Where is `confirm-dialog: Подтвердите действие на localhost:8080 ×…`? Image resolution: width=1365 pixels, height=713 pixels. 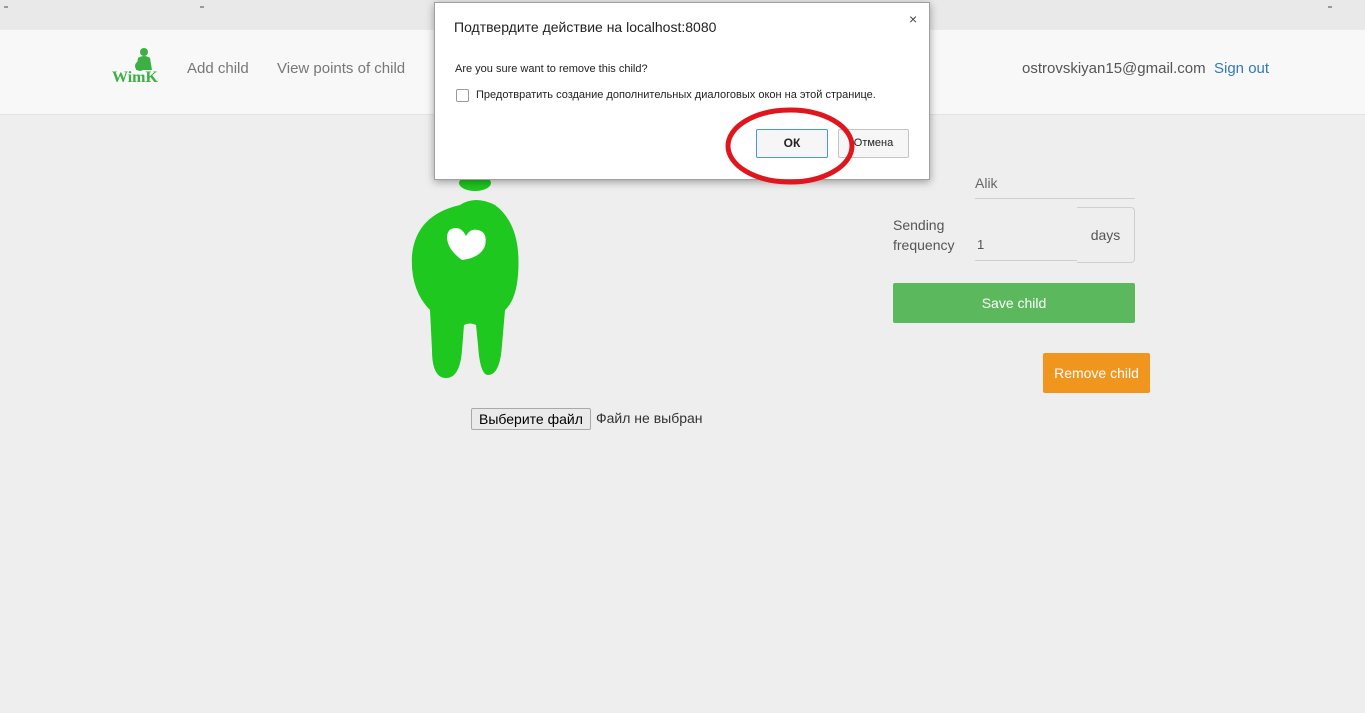 confirm-dialog: Подтвердите действие на localhost:8080 ×… is located at coordinates (682, 91).